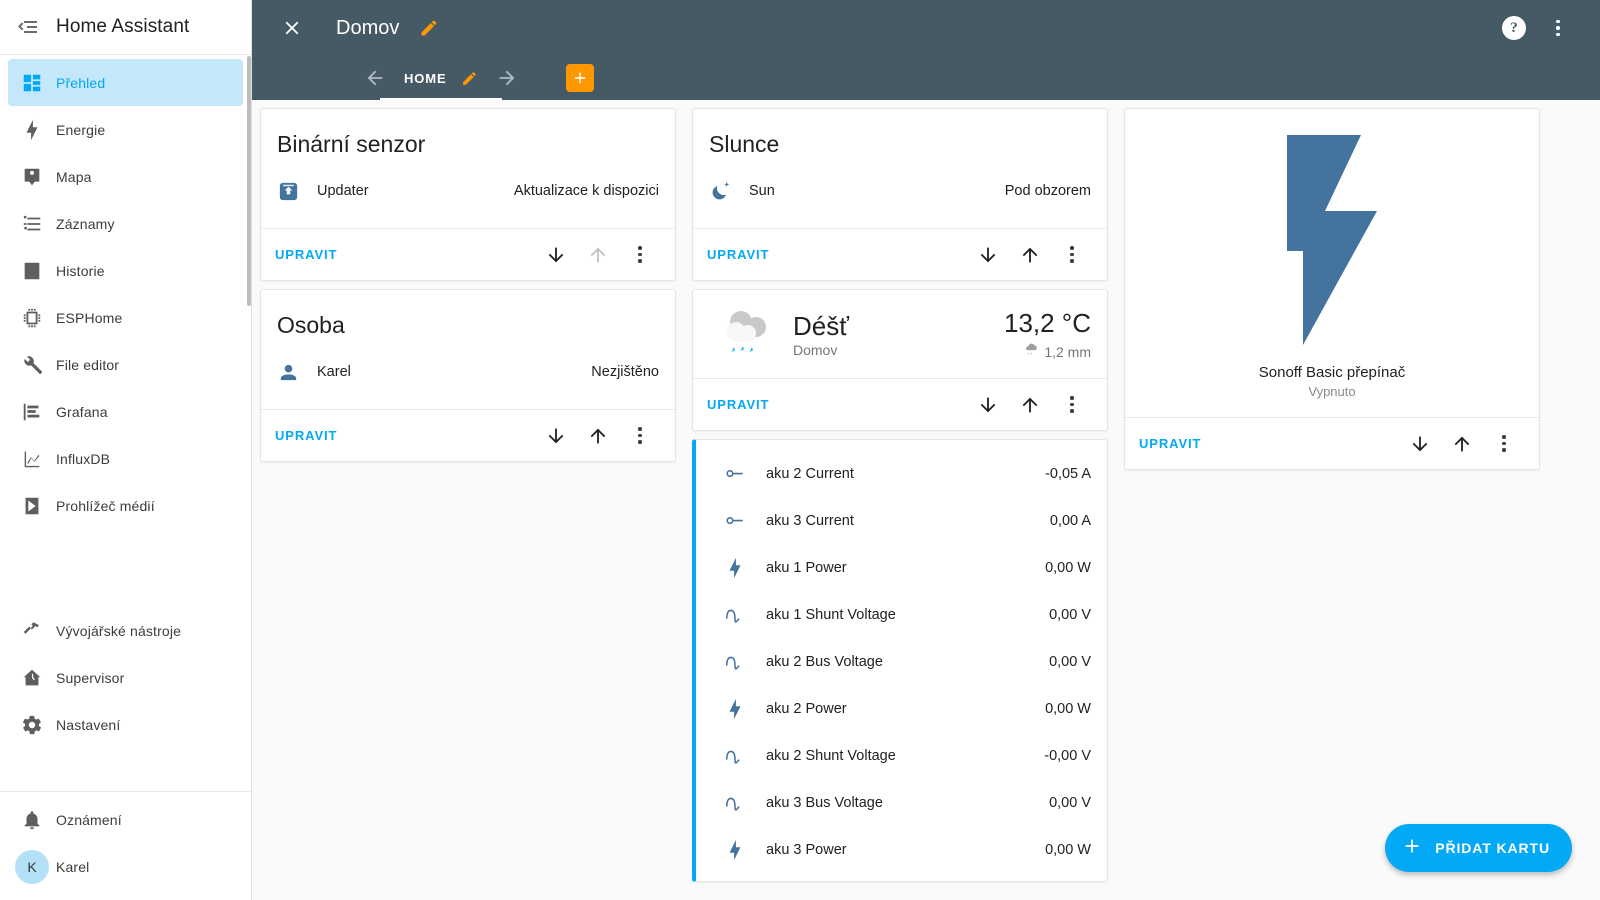 Image resolution: width=1600 pixels, height=900 pixels. What do you see at coordinates (125, 82) in the screenshot?
I see `sidebar-item-prehled: Přehled` at bounding box center [125, 82].